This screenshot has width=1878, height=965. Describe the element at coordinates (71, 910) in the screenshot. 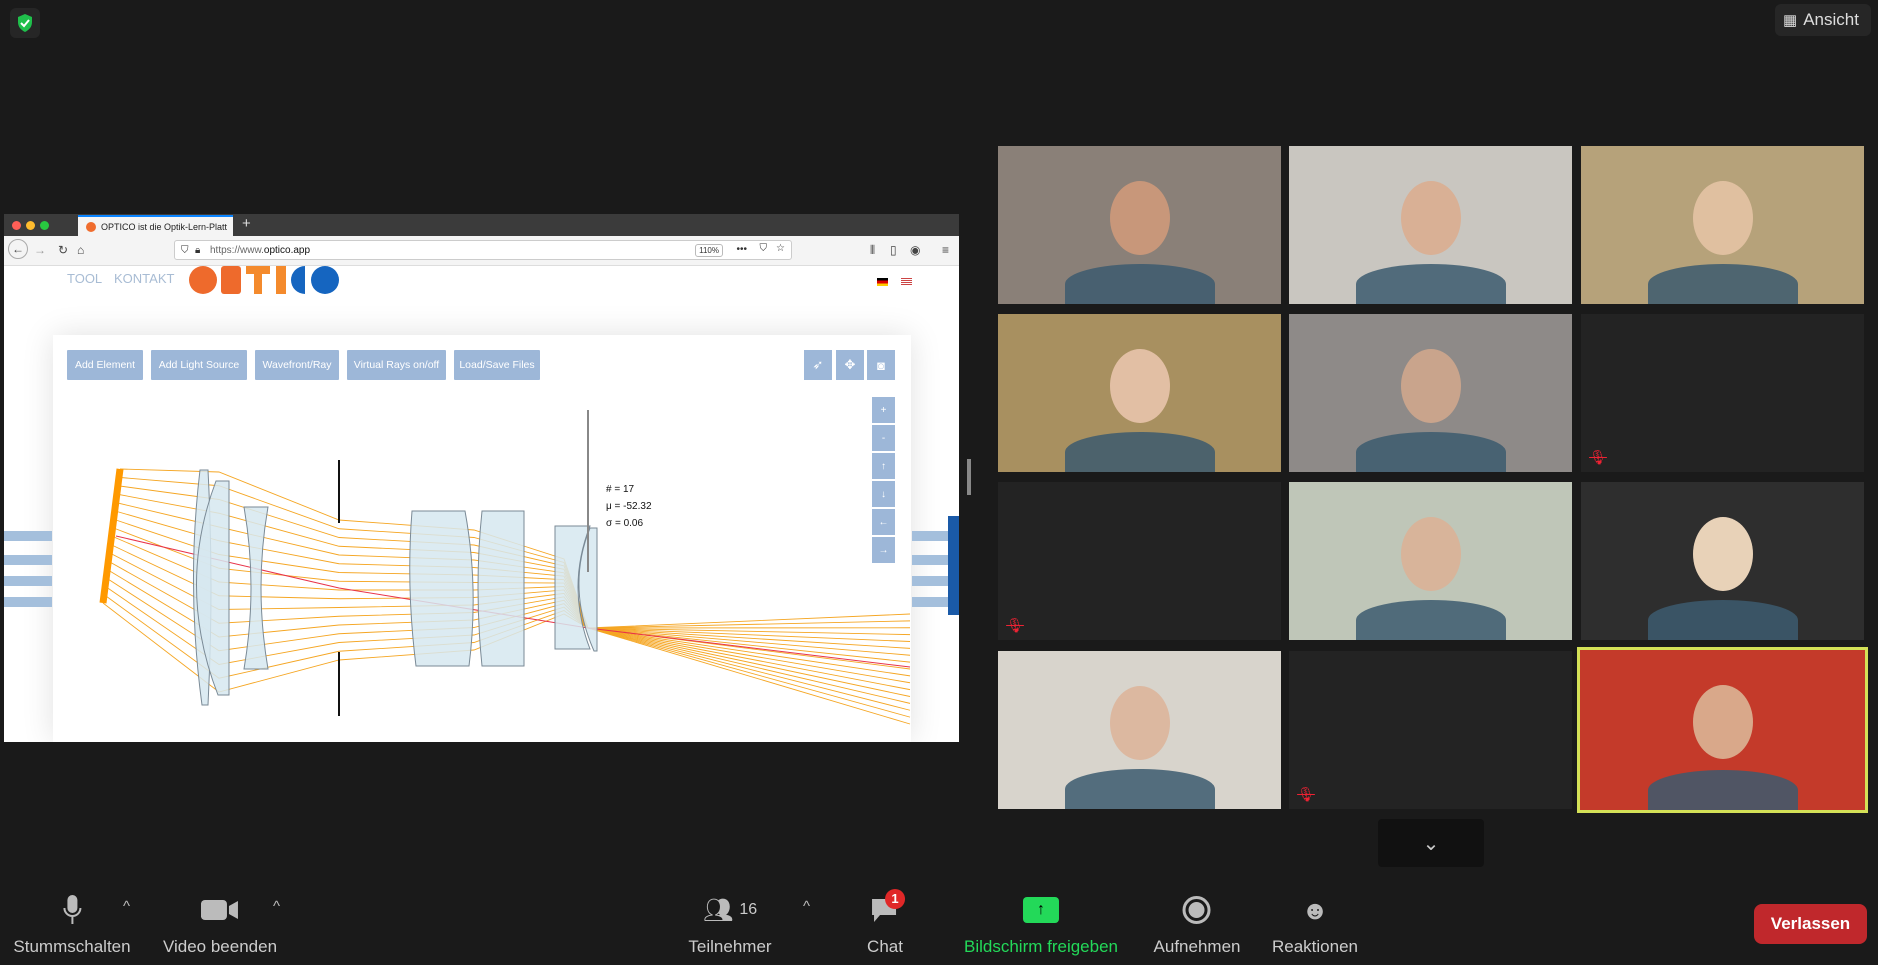

I see `microphone-icon` at that location.